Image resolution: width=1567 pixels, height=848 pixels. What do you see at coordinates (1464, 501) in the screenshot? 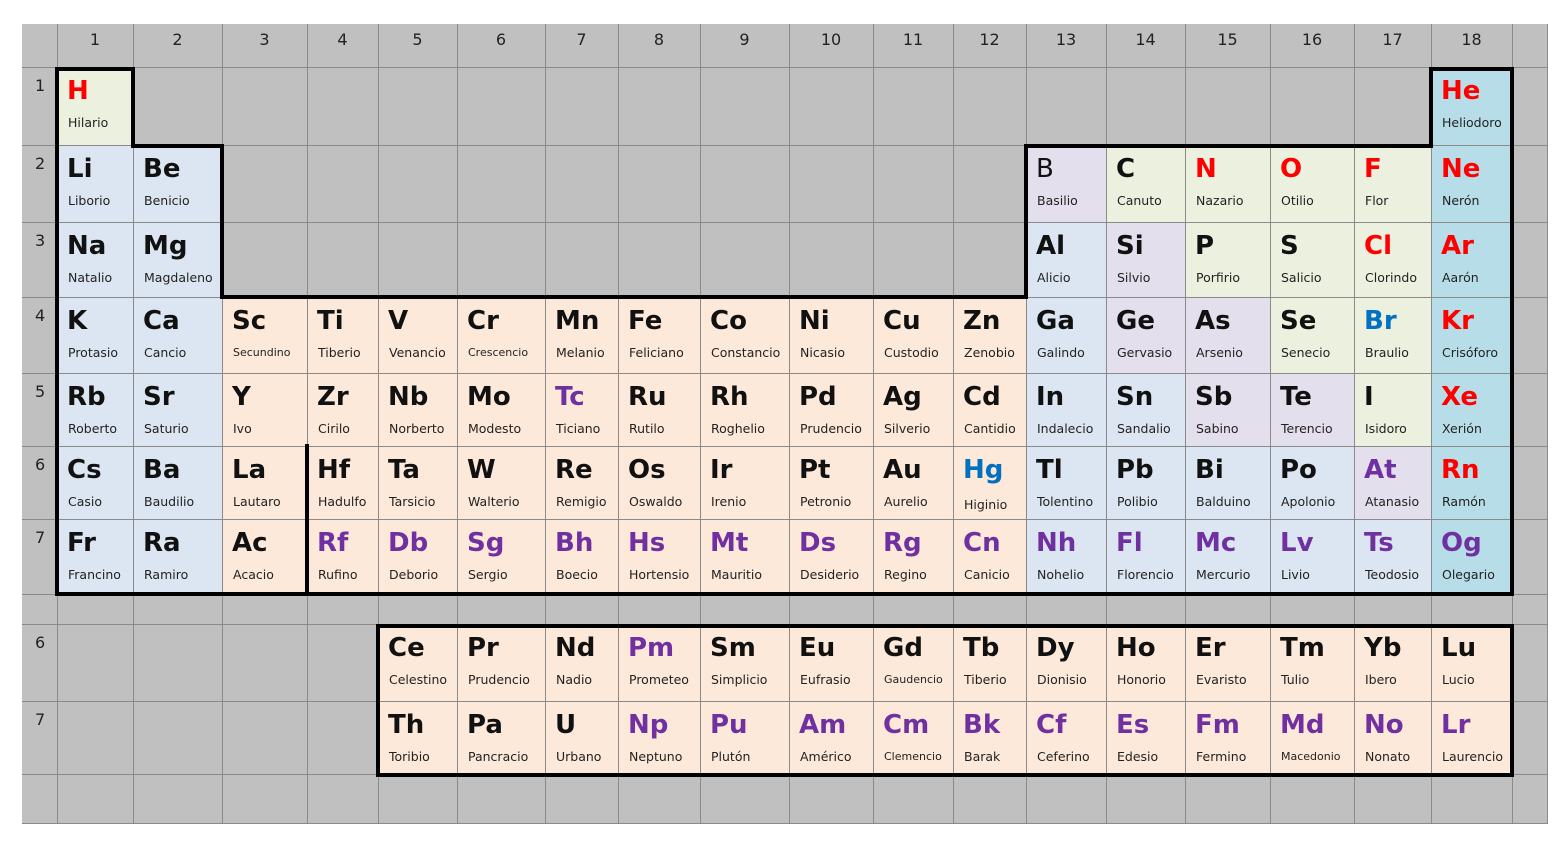
I see `element-name: Ramón` at bounding box center [1464, 501].